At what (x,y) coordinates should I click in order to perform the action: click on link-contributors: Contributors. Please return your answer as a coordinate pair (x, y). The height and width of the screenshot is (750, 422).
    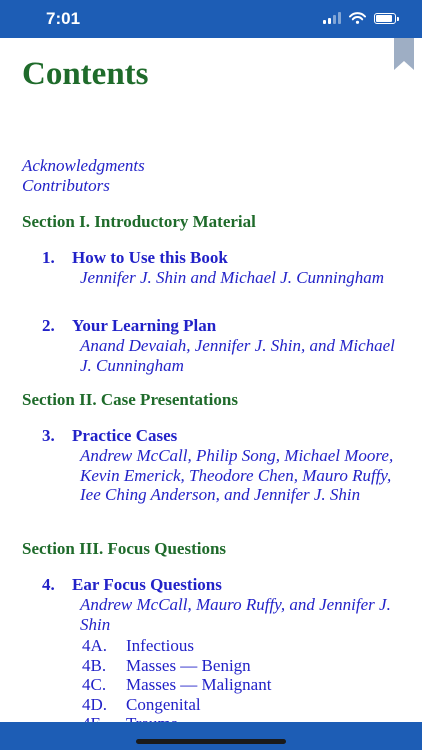
    Looking at the image, I should click on (83, 186).